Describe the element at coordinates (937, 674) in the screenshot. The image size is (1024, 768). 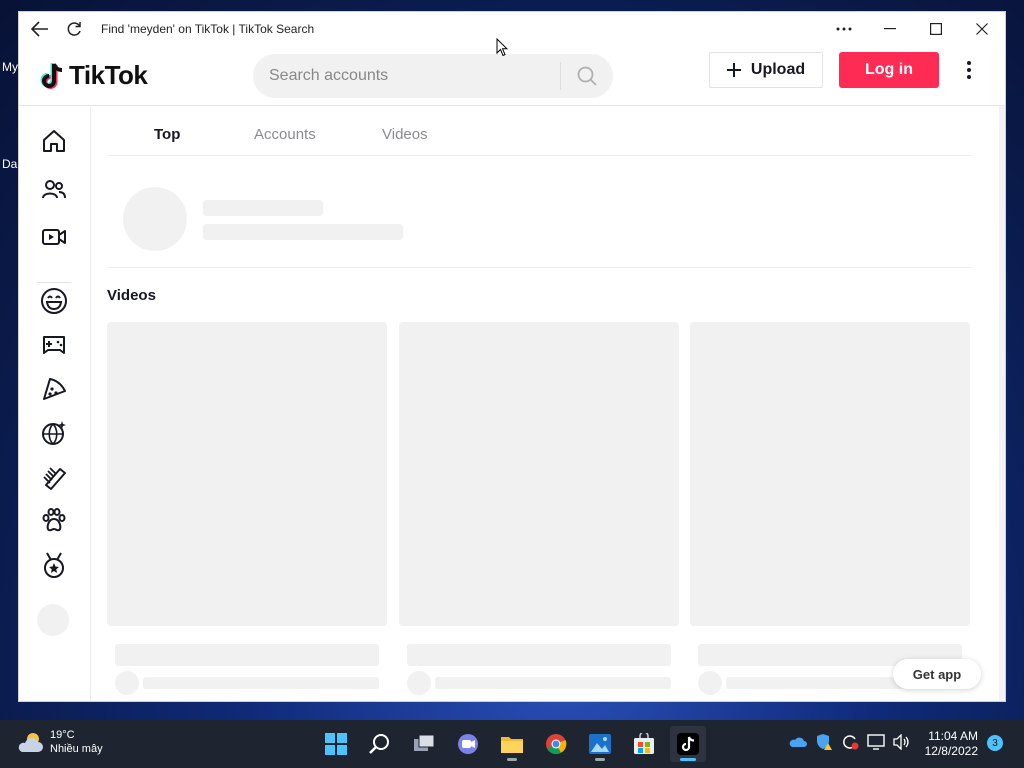
I see `get-app-button: Get app` at that location.